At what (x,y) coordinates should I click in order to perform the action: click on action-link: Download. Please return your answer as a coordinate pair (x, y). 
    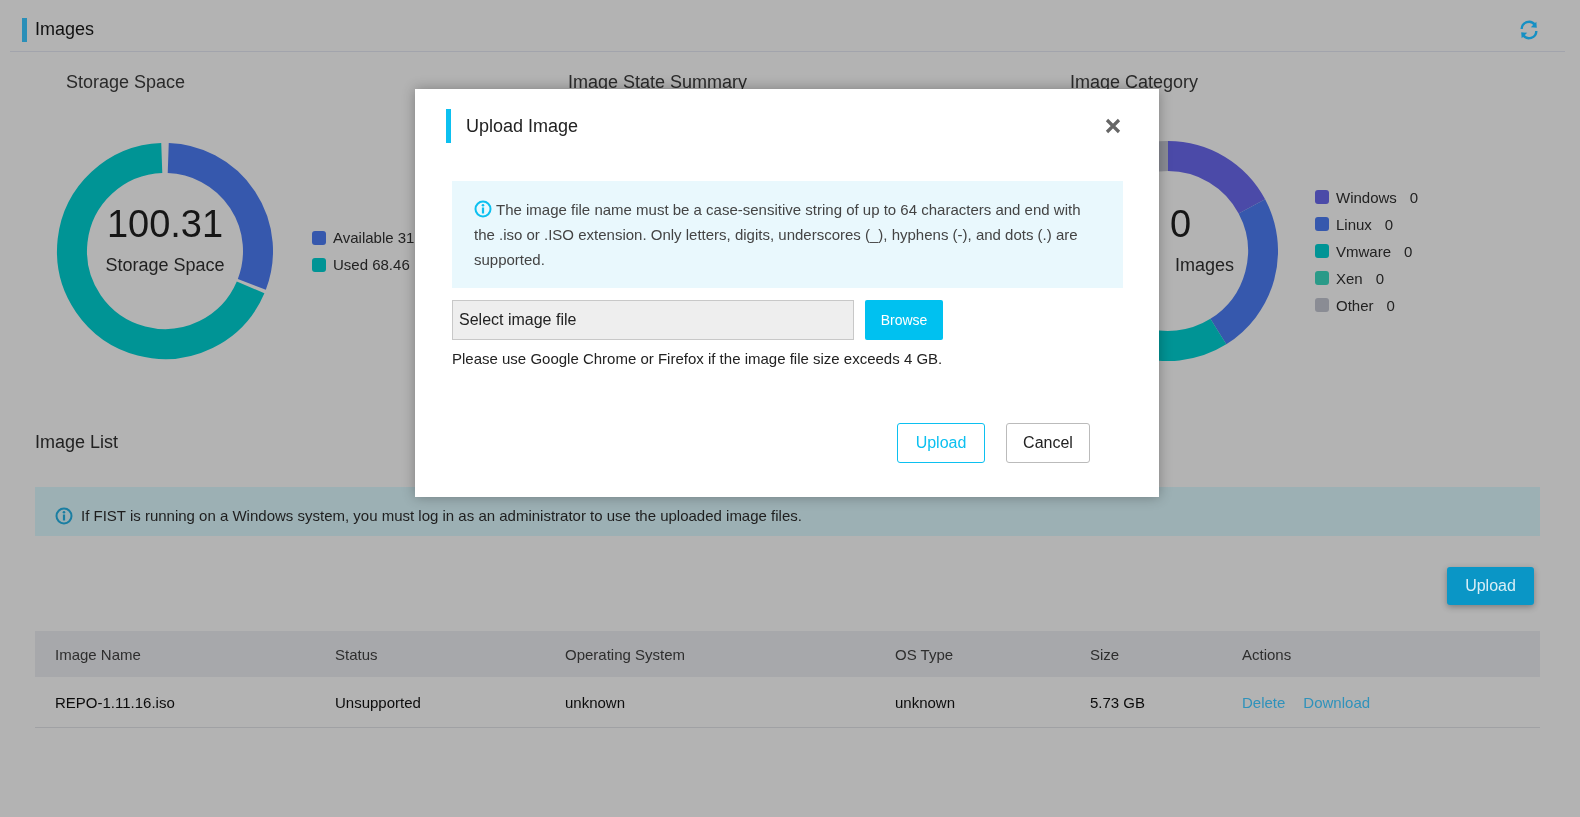
    Looking at the image, I should click on (1337, 702).